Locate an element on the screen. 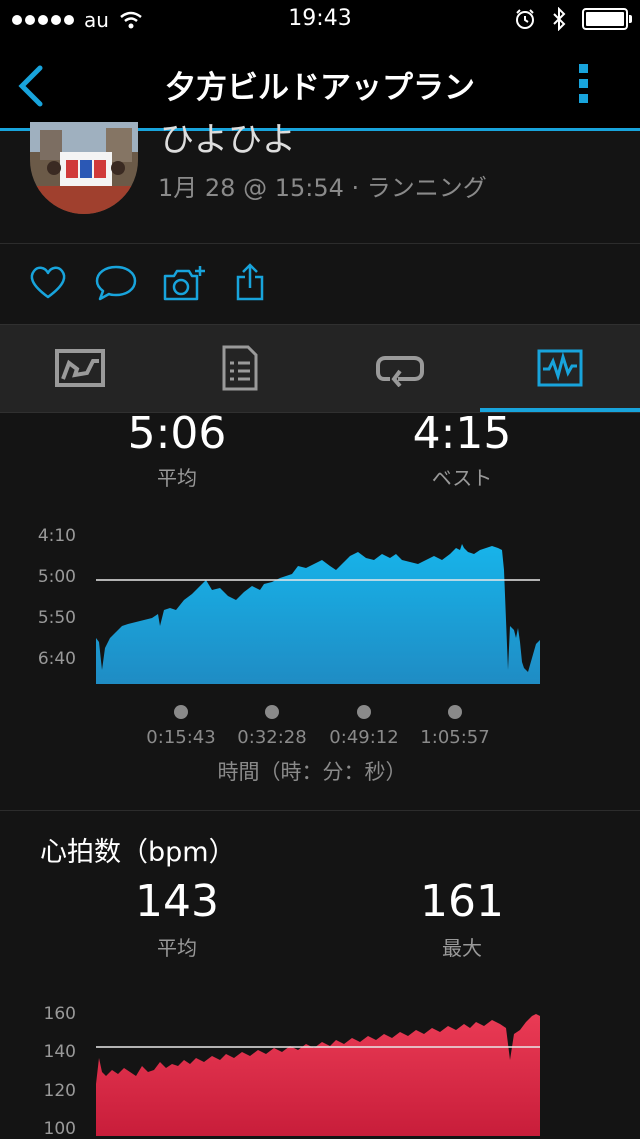 The height and width of the screenshot is (1139, 640). heart-icon is located at coordinates (48, 282).